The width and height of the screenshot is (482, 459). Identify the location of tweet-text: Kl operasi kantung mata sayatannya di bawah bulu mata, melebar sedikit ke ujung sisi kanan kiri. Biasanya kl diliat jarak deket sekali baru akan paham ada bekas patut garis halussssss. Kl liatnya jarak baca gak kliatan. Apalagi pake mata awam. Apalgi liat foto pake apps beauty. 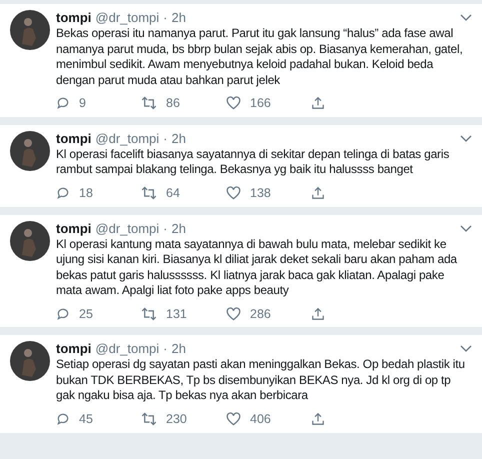
(257, 267).